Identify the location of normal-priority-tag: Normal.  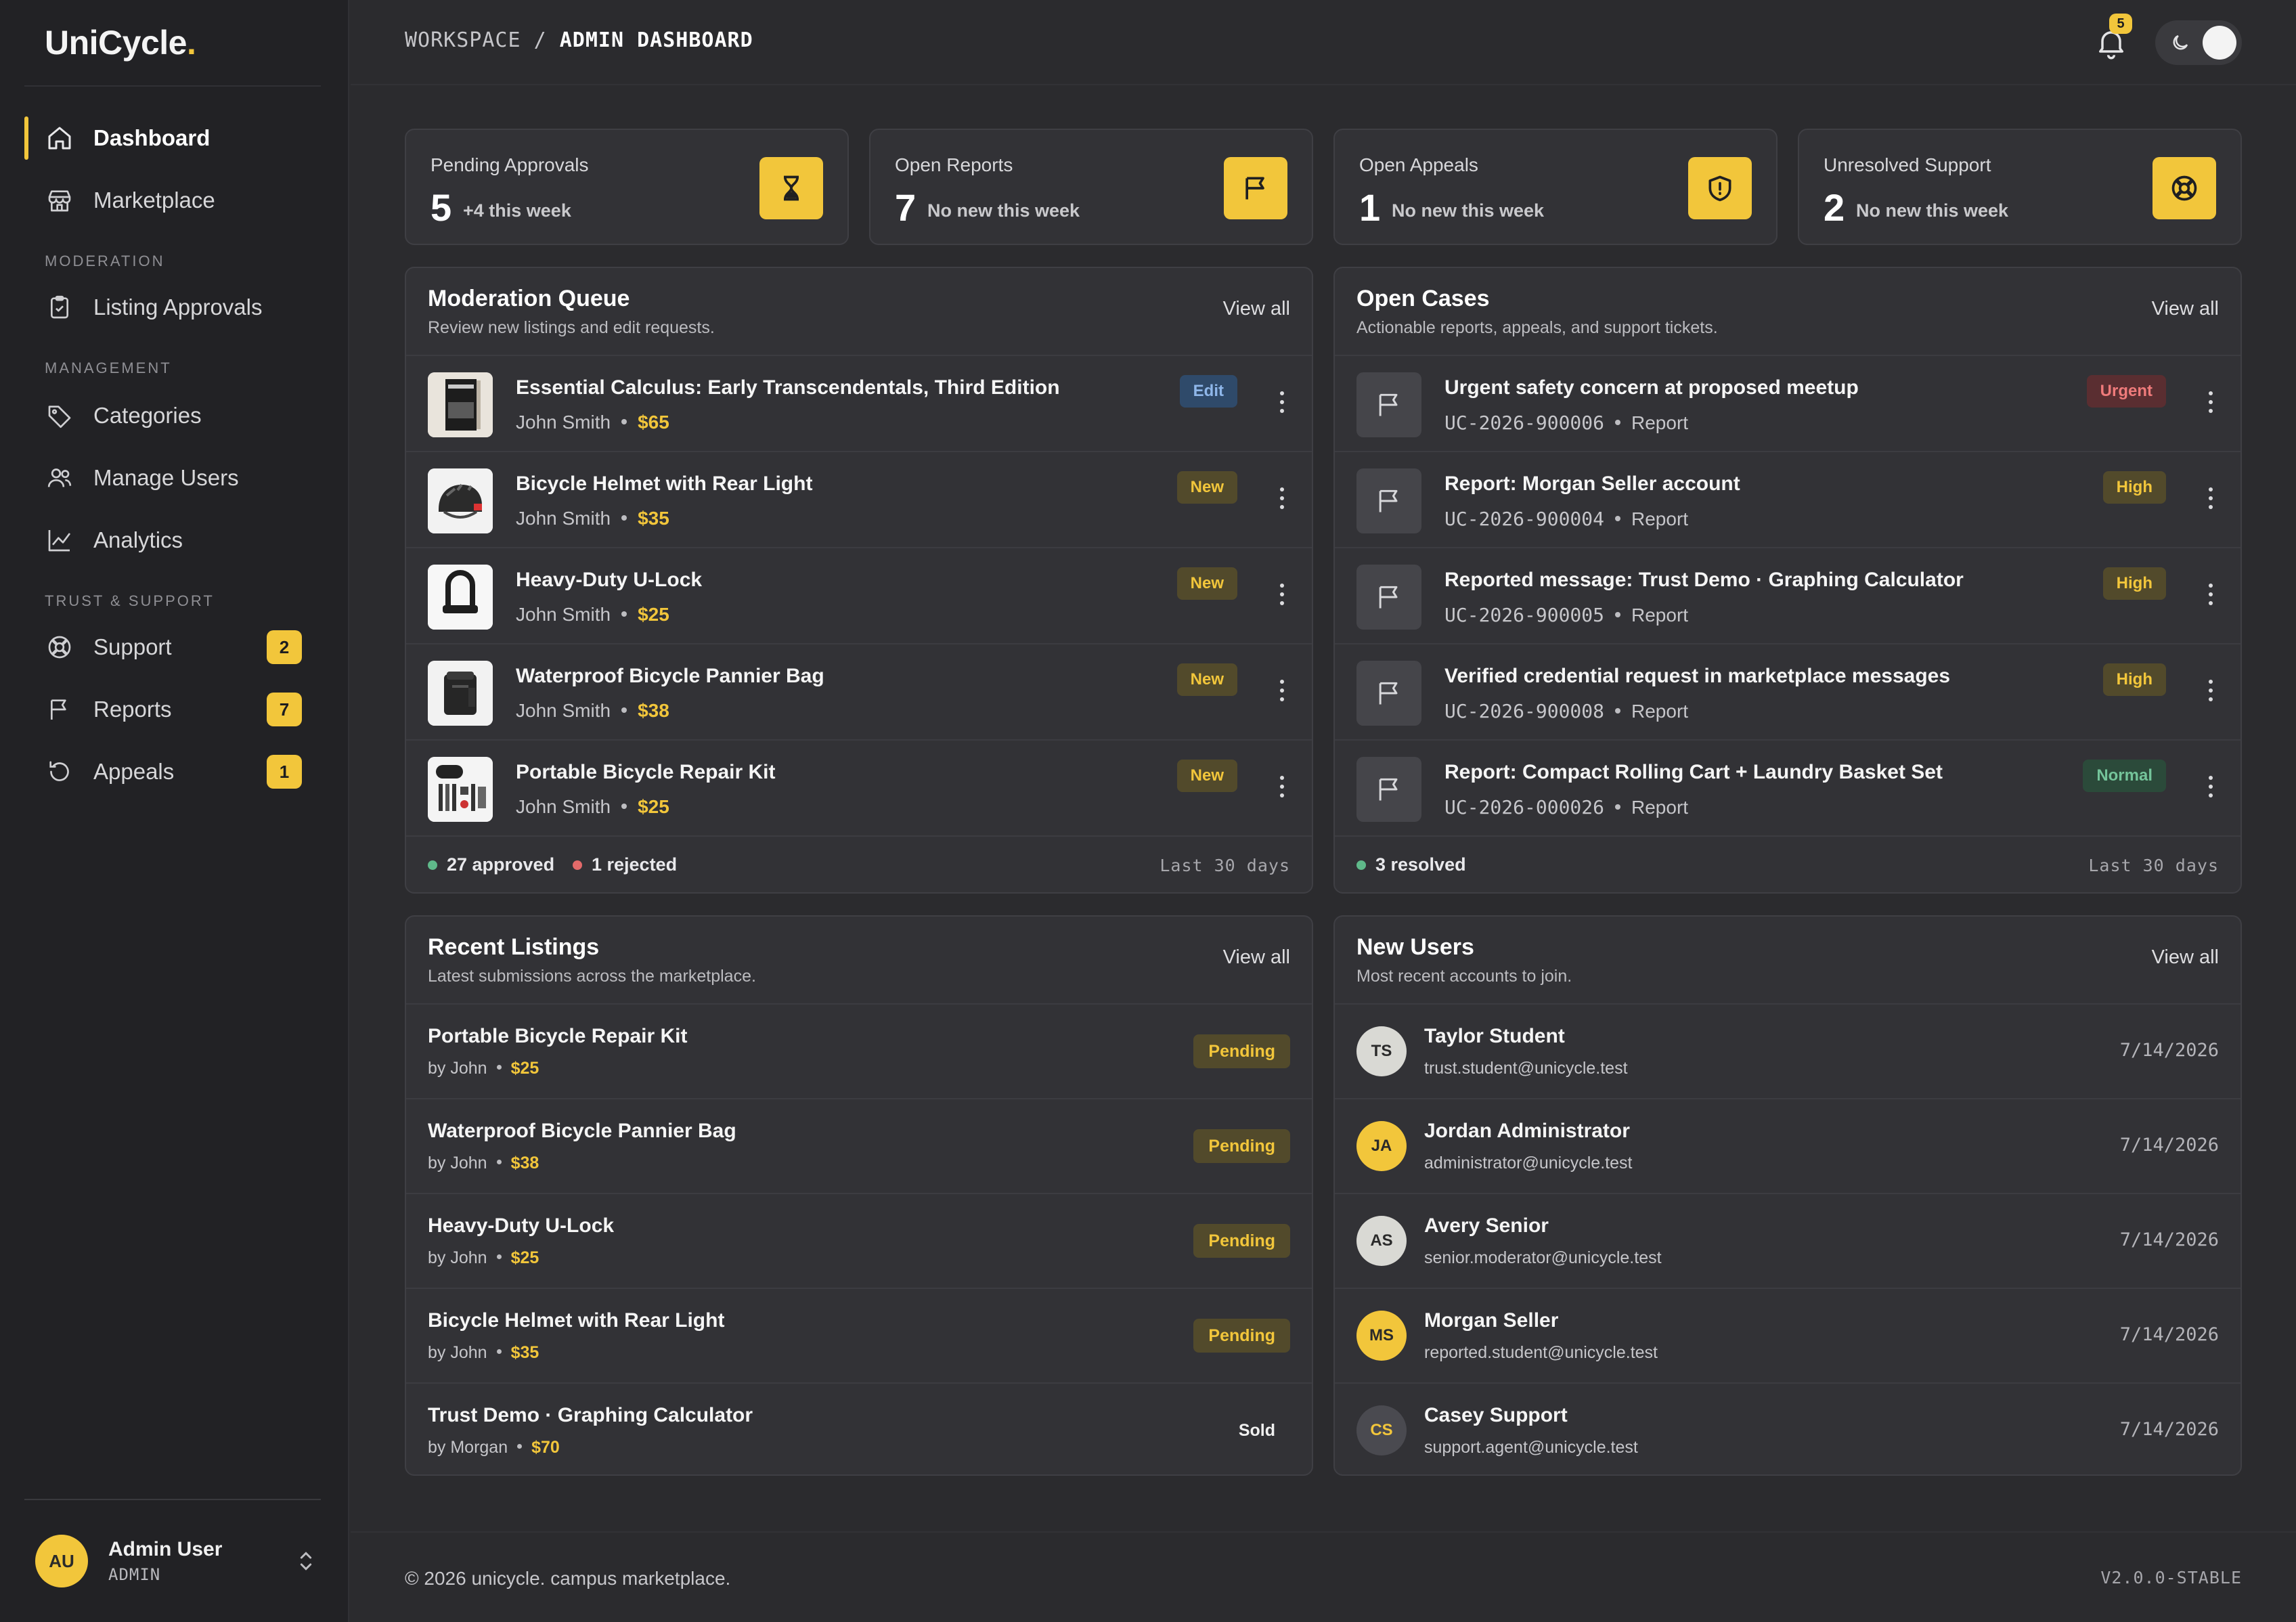
(2125, 776).